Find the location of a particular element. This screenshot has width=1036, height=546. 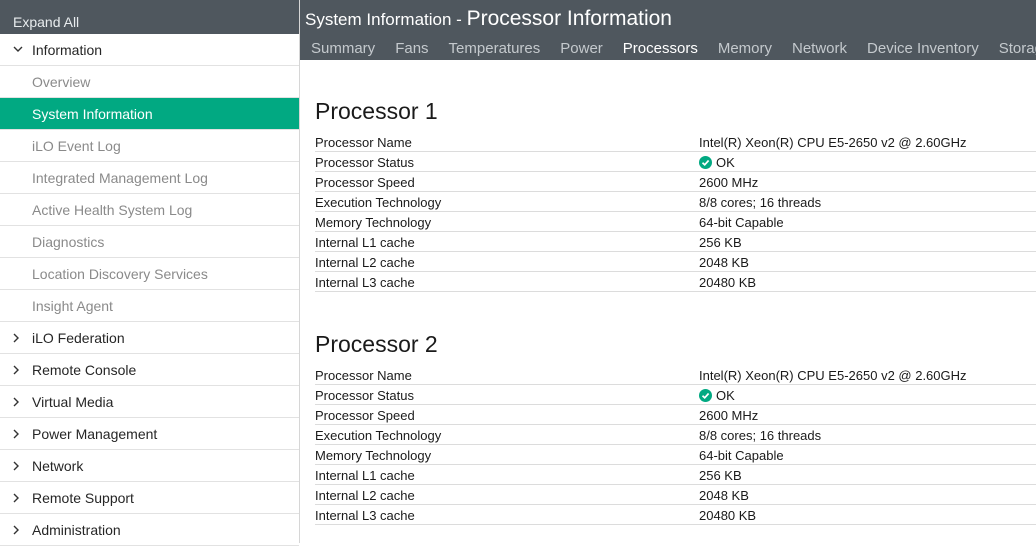

tab-processors: Processors is located at coordinates (660, 48).